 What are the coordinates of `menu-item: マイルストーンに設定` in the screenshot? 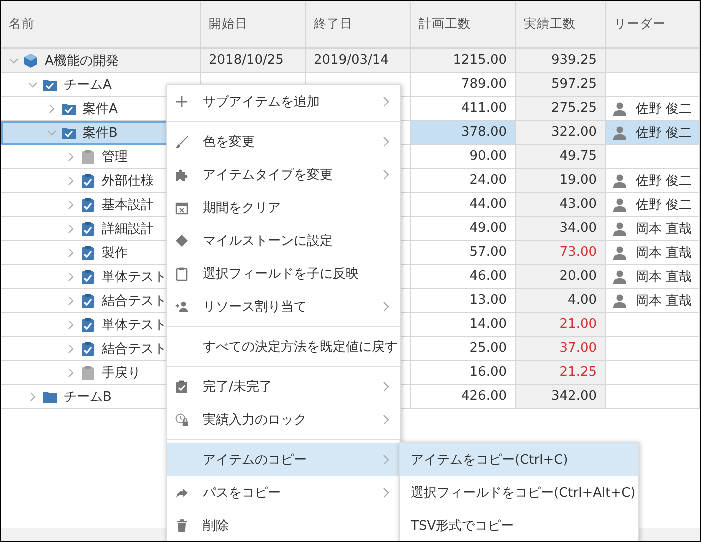 It's located at (283, 240).